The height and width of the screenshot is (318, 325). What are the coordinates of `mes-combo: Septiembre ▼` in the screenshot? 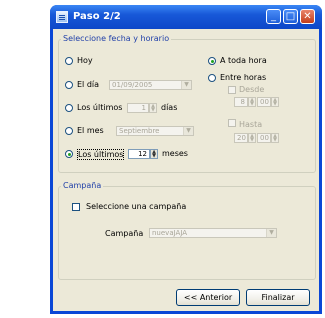 It's located at (155, 131).